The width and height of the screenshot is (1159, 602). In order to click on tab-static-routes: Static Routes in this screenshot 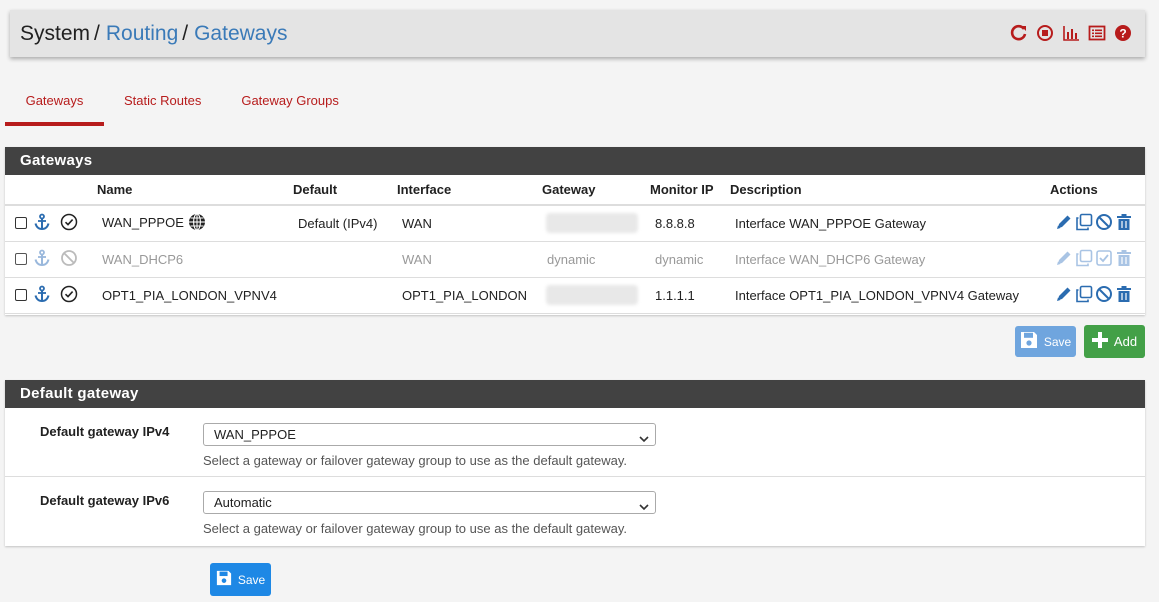, I will do `click(162, 104)`.